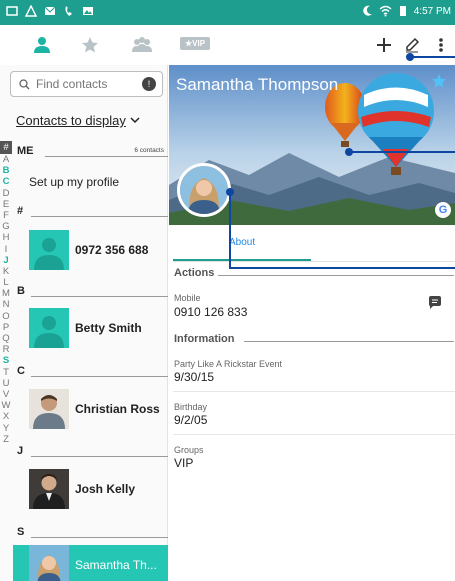  I want to click on index-letter-u: U, so click(6, 383).